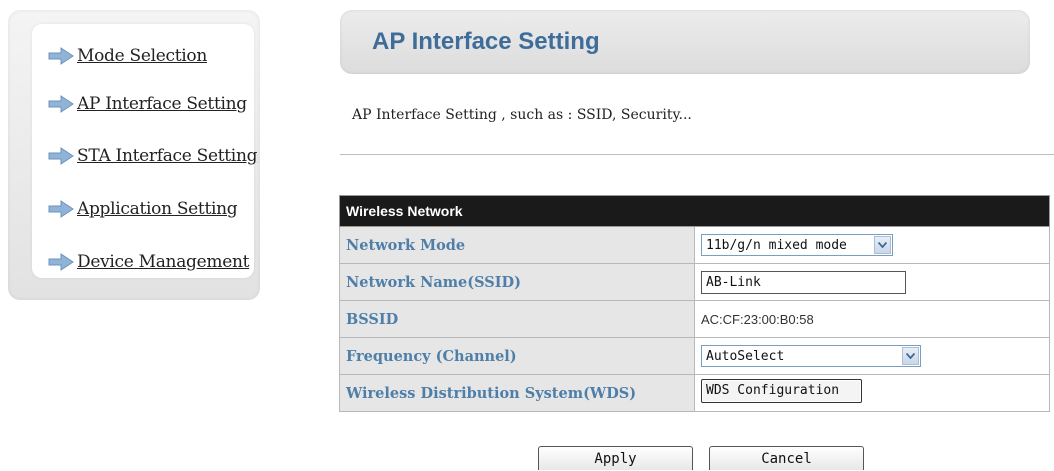 The height and width of the screenshot is (471, 1054). What do you see at coordinates (142, 56) in the screenshot?
I see `sidebar-item-label: Mode Selection` at bounding box center [142, 56].